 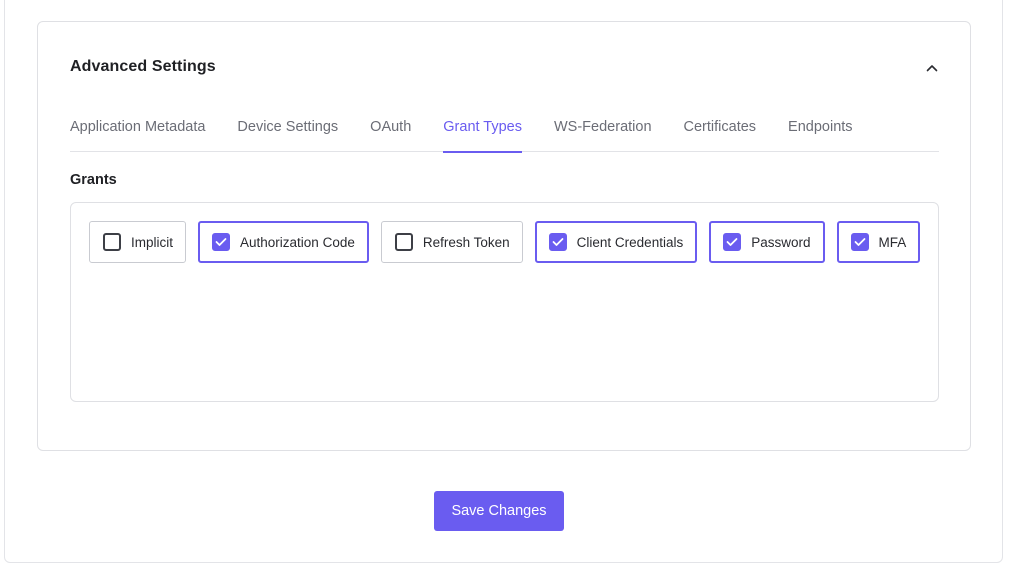 I want to click on grant-authorization-code: Authorization Code, so click(x=283, y=242).